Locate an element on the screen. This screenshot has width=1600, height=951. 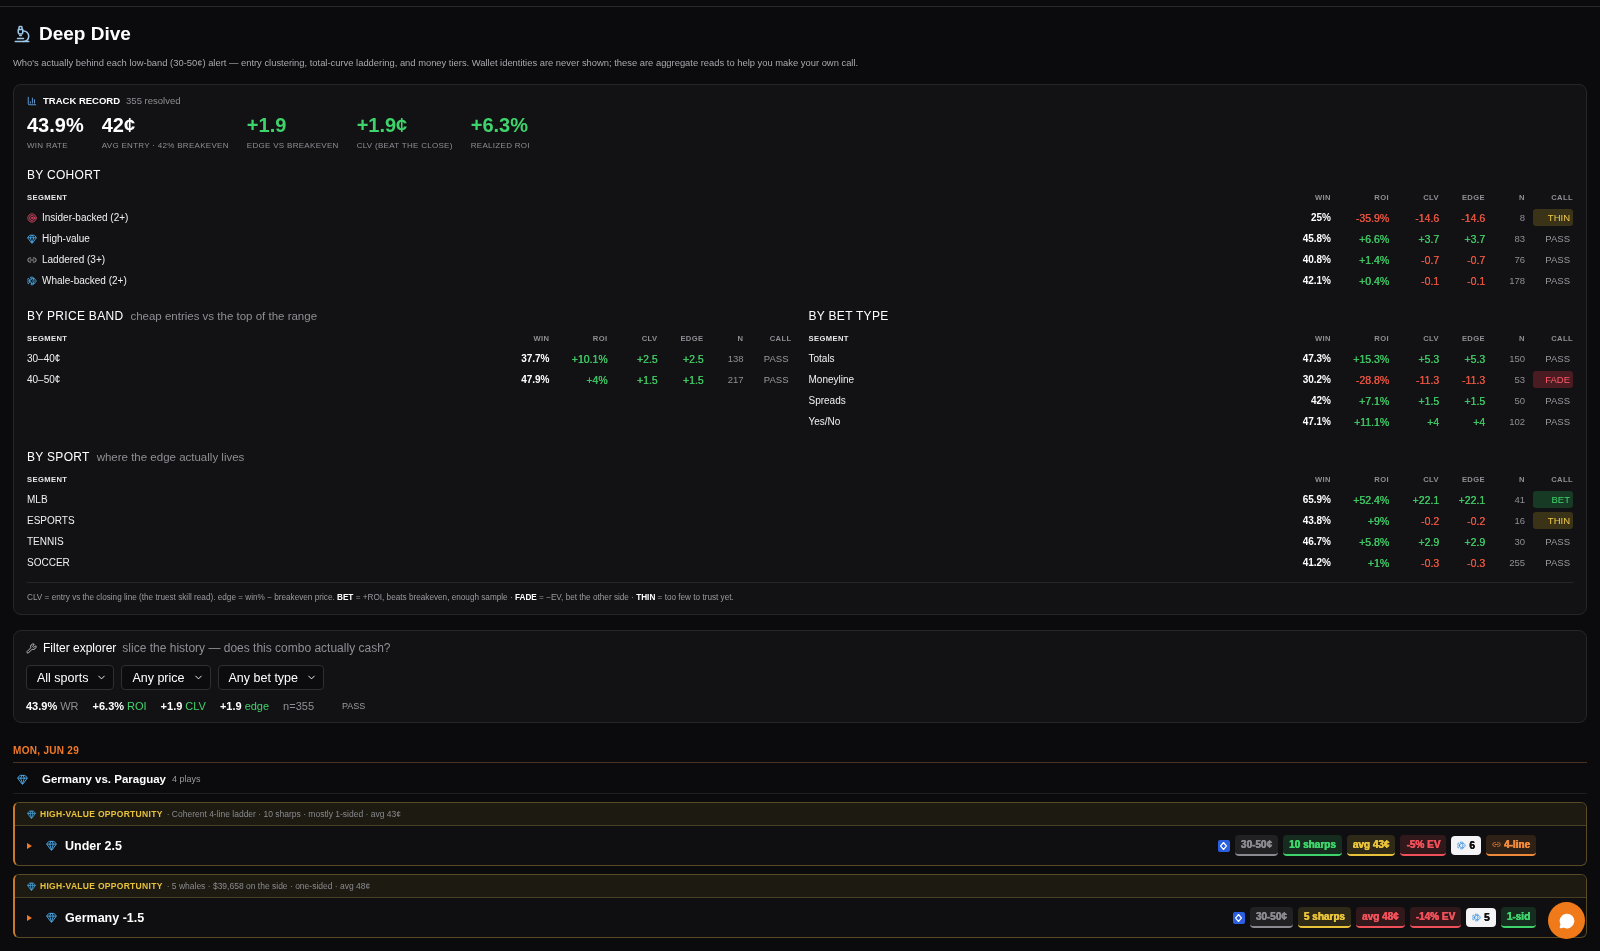
segment-cell: TENNIS is located at coordinates (45, 541).